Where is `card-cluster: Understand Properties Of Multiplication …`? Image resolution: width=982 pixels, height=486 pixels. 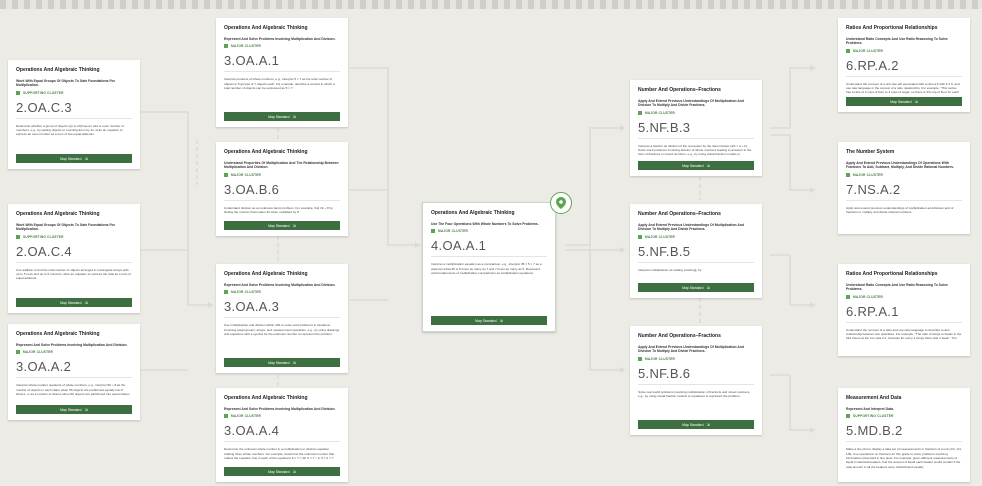 card-cluster: Understand Properties Of Multiplication … is located at coordinates (281, 165).